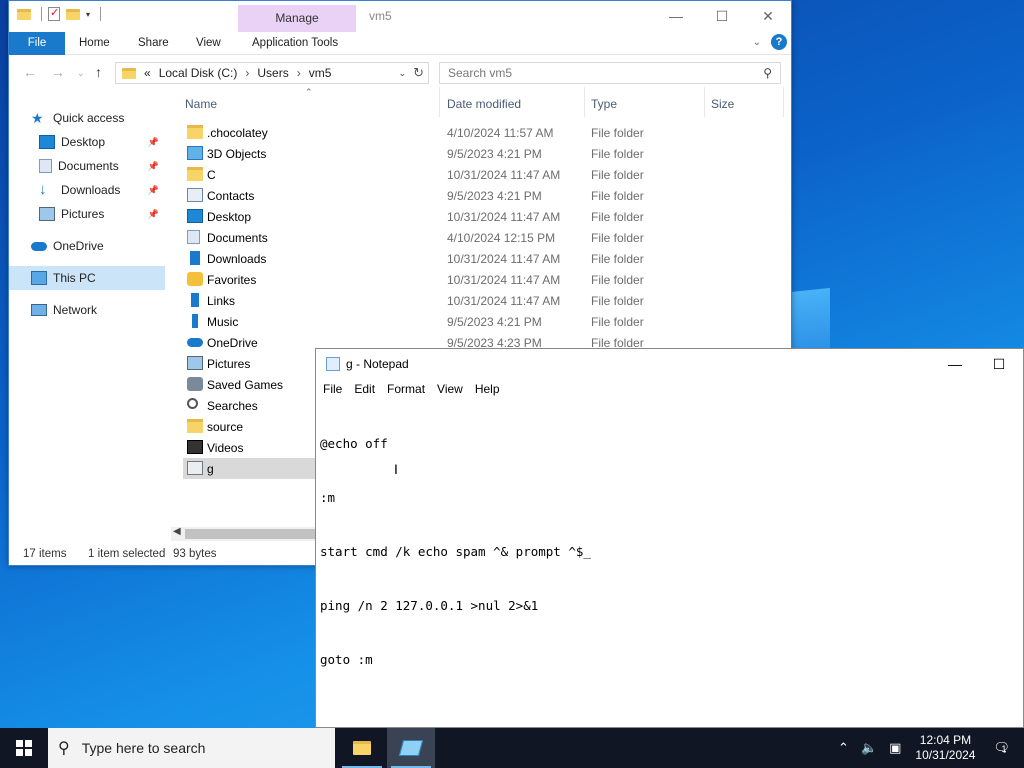  What do you see at coordinates (480, 73) in the screenshot?
I see `search-placeholder: Search vm5` at bounding box center [480, 73].